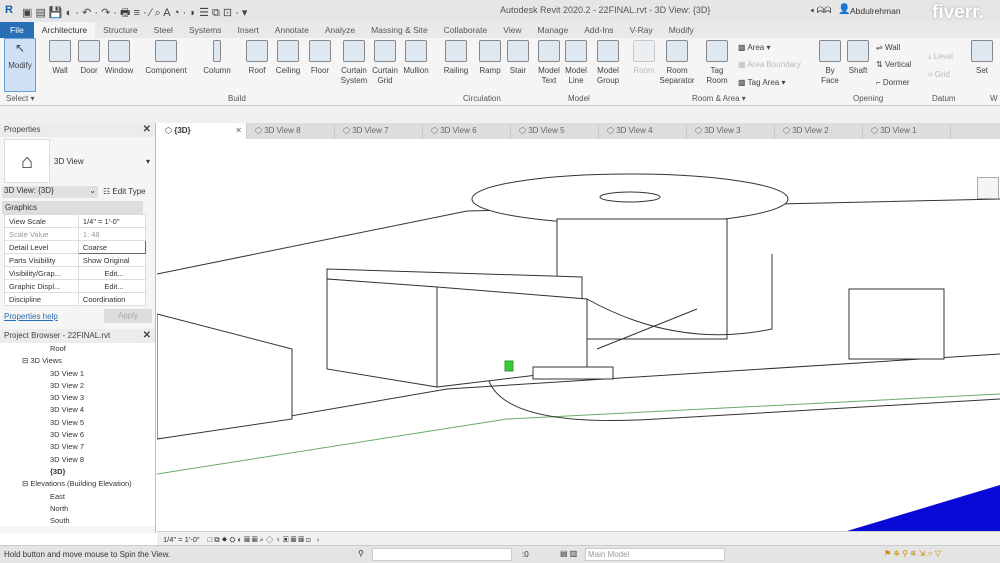 The height and width of the screenshot is (563, 1000). Describe the element at coordinates (549, 63) in the screenshot. I see `model-text-button: Model Text` at that location.